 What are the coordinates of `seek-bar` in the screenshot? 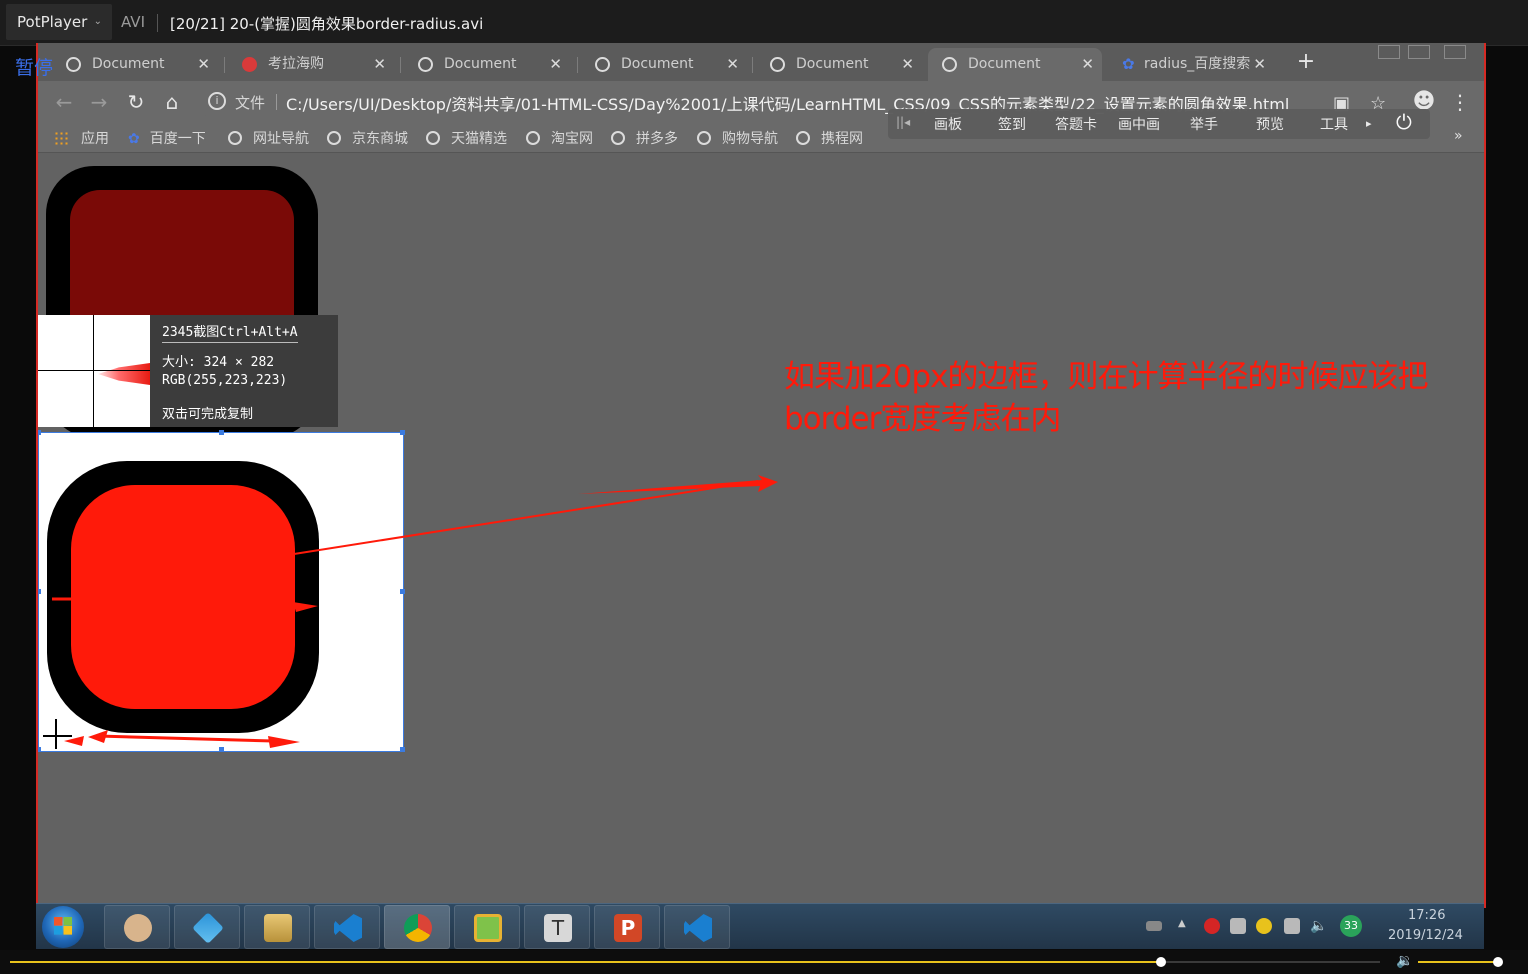 It's located at (695, 962).